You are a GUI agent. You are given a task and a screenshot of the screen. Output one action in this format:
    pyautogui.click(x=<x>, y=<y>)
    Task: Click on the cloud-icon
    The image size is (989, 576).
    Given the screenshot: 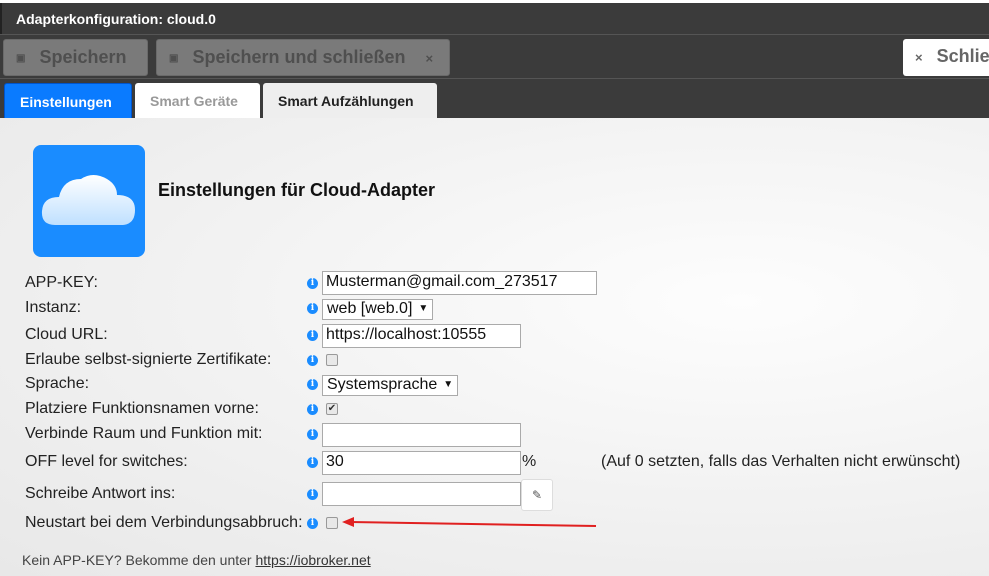 What is the action you would take?
    pyautogui.click(x=88, y=200)
    